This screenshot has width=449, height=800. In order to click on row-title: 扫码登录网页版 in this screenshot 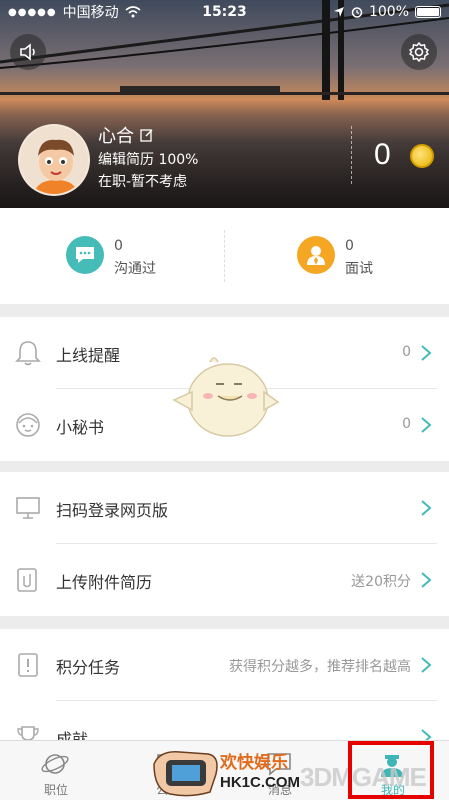, I will do `click(112, 510)`.